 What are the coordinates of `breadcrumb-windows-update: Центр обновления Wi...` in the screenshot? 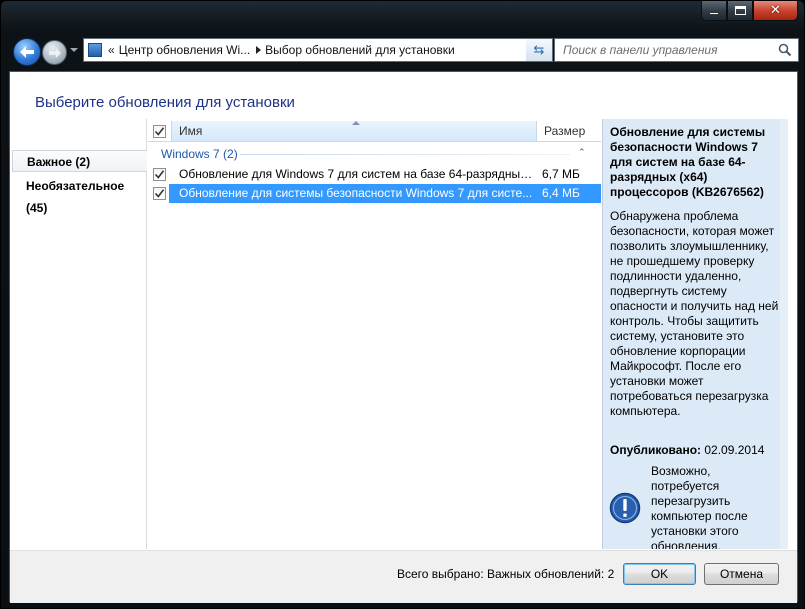 It's located at (184, 50).